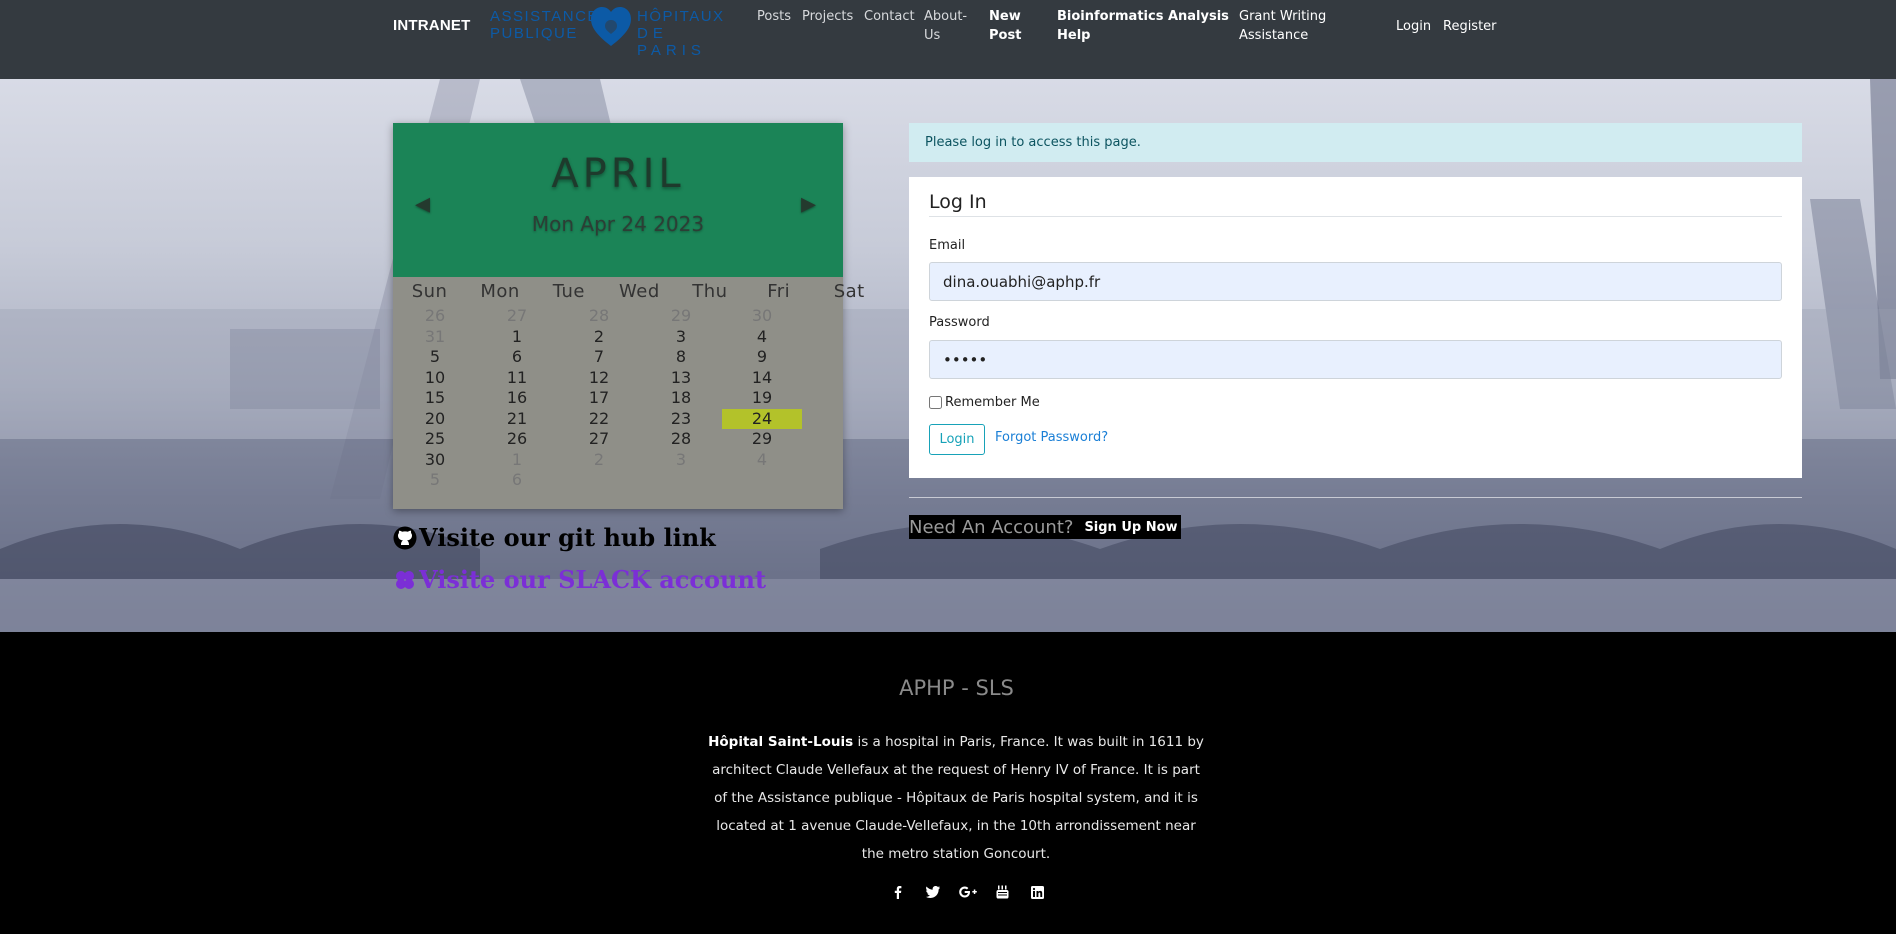 This screenshot has width=1896, height=934. Describe the element at coordinates (681, 33) in the screenshot. I see `logo-text-right: HÔPITAUX DE PARIS` at that location.